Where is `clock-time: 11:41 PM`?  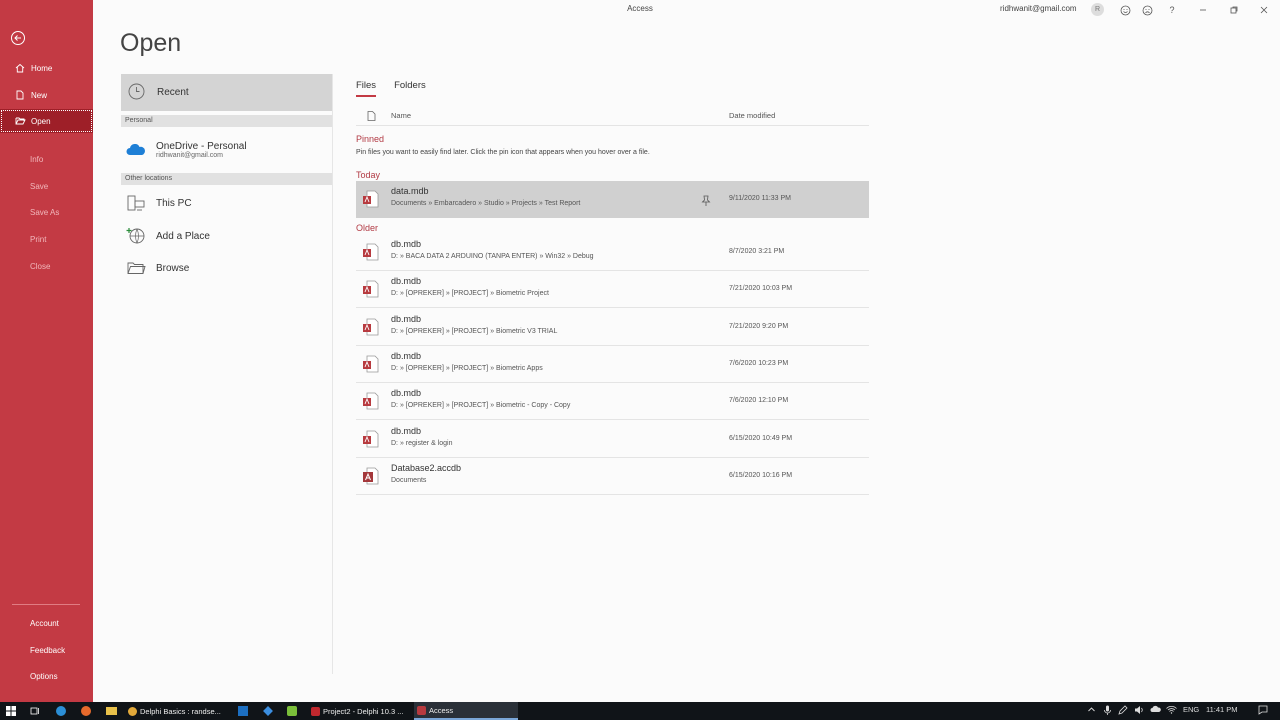
clock-time: 11:41 PM is located at coordinates (1222, 709).